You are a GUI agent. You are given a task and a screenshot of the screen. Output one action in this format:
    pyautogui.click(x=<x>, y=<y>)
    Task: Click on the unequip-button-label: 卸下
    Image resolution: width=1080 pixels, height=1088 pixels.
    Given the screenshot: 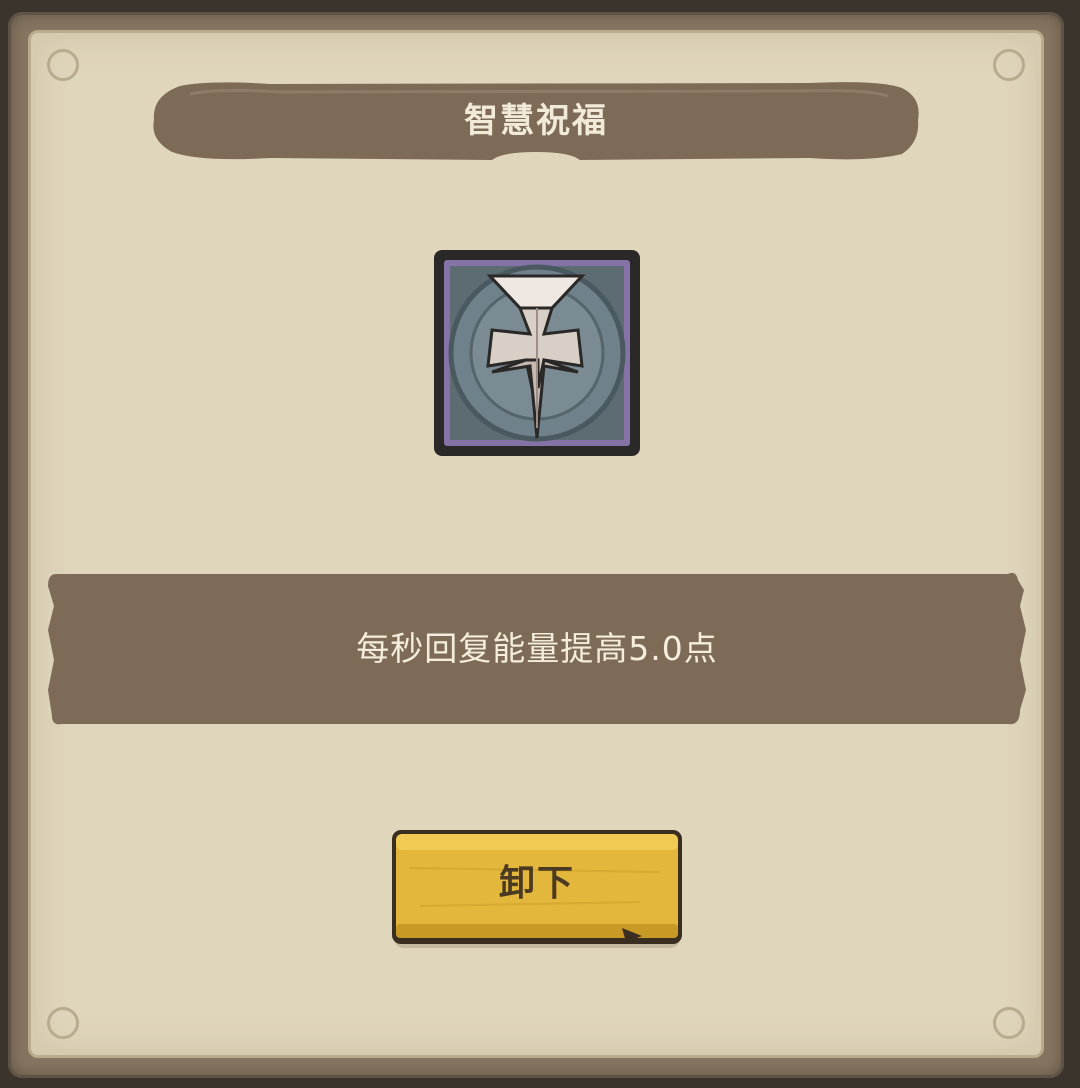 What is the action you would take?
    pyautogui.click(x=536, y=883)
    